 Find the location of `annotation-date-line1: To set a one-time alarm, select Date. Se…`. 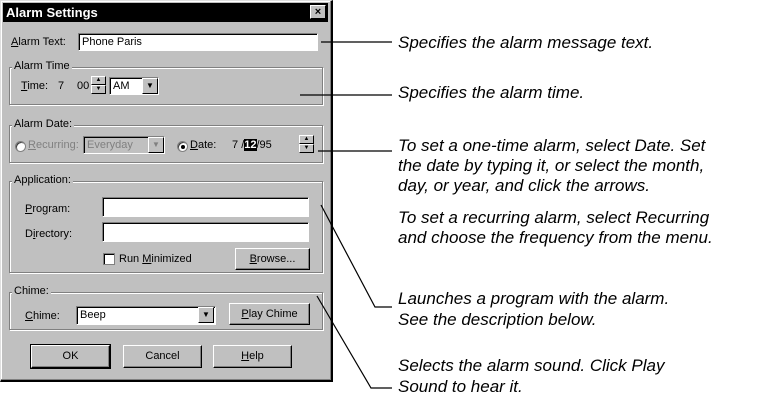

annotation-date-line1: To set a one-time alarm, select Date. Se… is located at coordinates (552, 145).